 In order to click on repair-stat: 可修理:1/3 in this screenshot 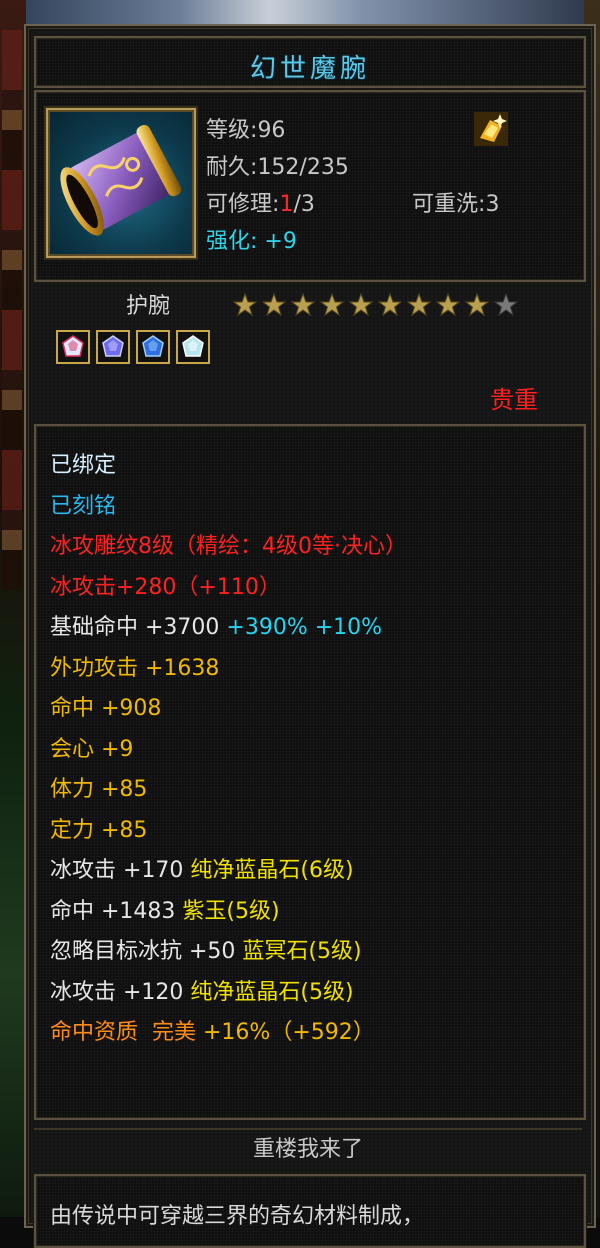, I will do `click(260, 204)`.